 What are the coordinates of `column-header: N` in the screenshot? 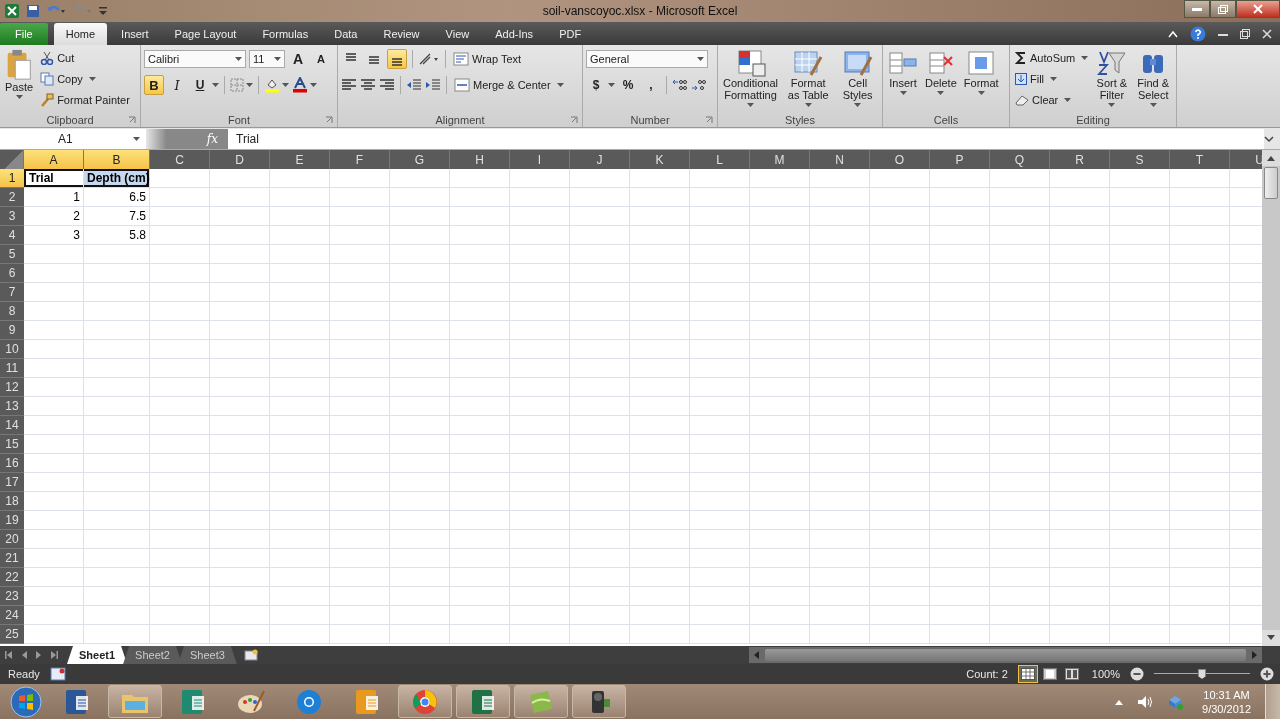 It's located at (840, 159).